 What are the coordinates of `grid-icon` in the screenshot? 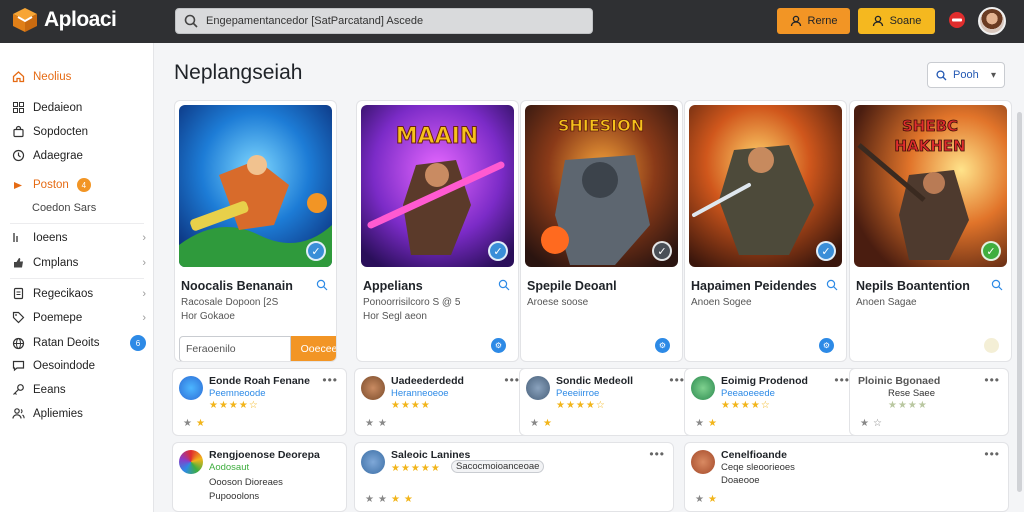 It's located at (18, 107).